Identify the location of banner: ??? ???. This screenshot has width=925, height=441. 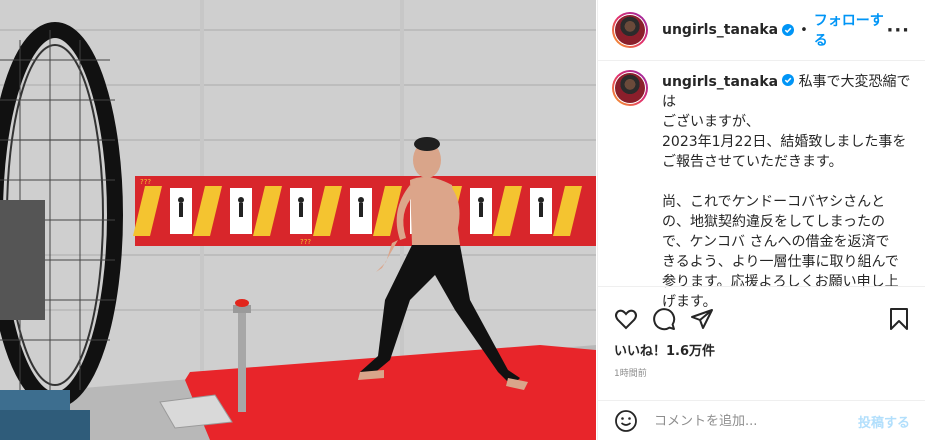
(364, 211).